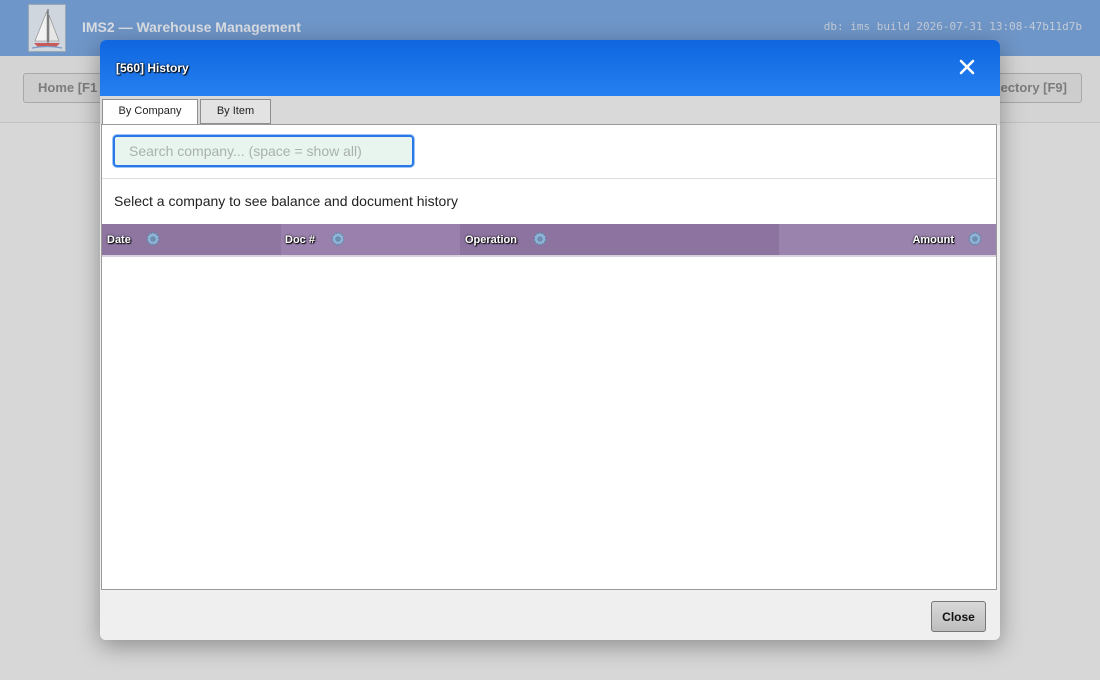 Image resolution: width=1100 pixels, height=680 pixels. Describe the element at coordinates (152, 68) in the screenshot. I see `dialog-title: [560] History` at that location.